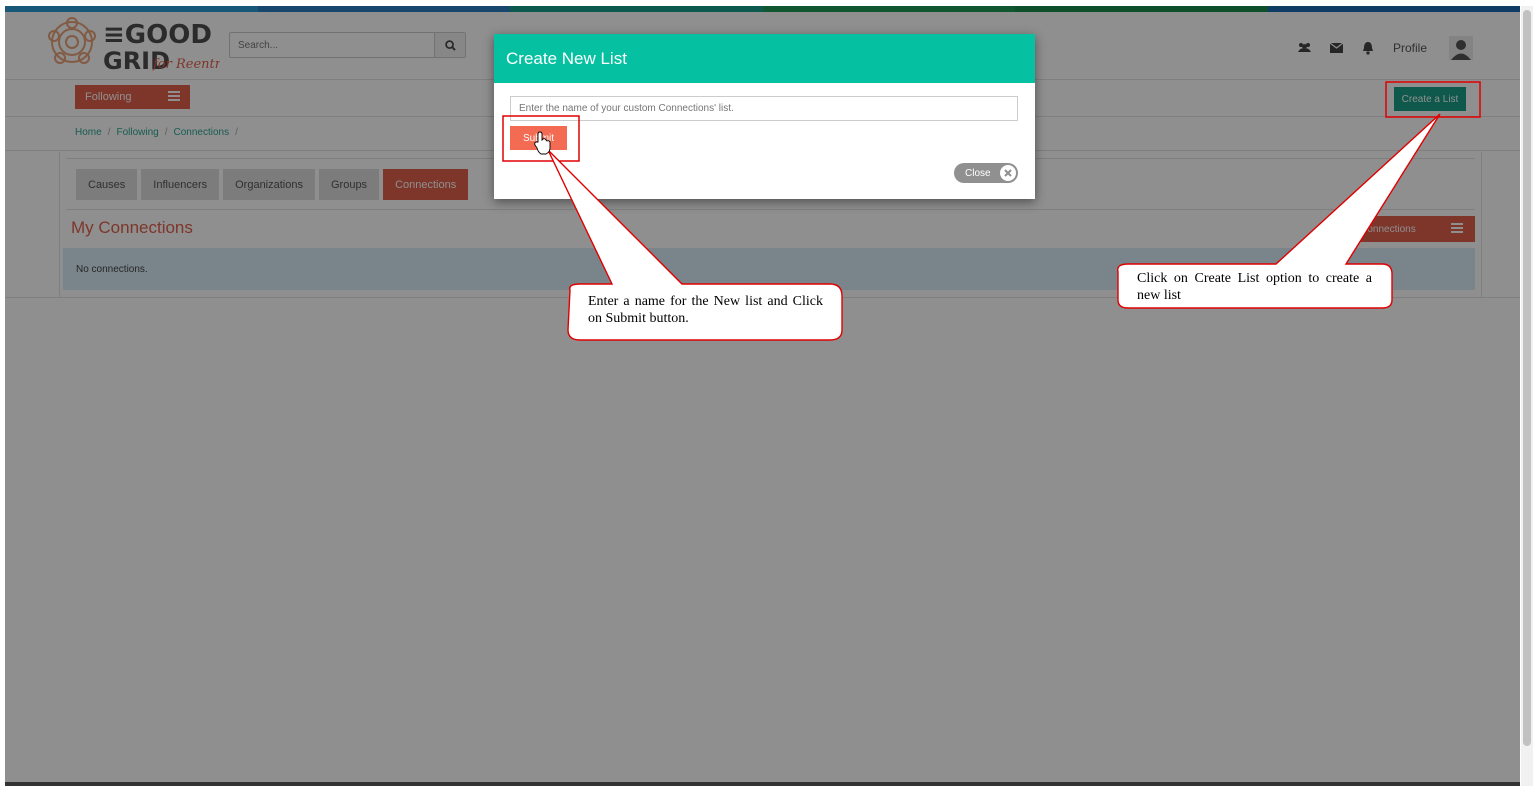  What do you see at coordinates (764, 58) in the screenshot?
I see `modal-title: Create New List` at bounding box center [764, 58].